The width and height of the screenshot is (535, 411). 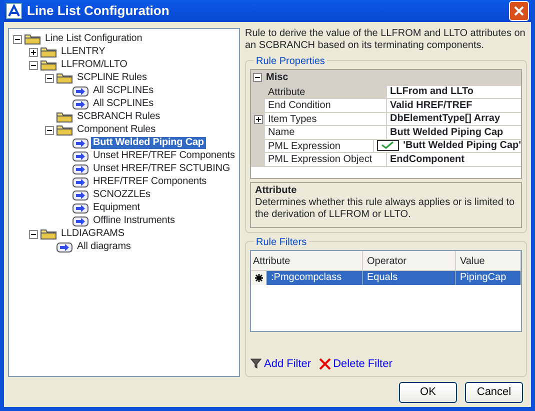 I want to click on tree-item: LLFROM/LLTO, so click(x=94, y=65).